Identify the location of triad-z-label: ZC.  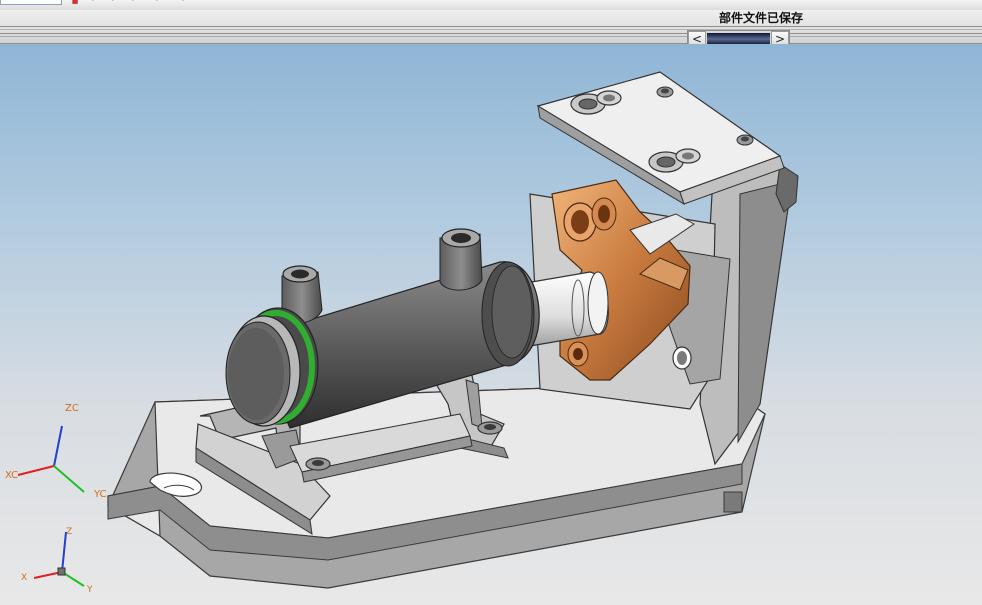
(72, 408).